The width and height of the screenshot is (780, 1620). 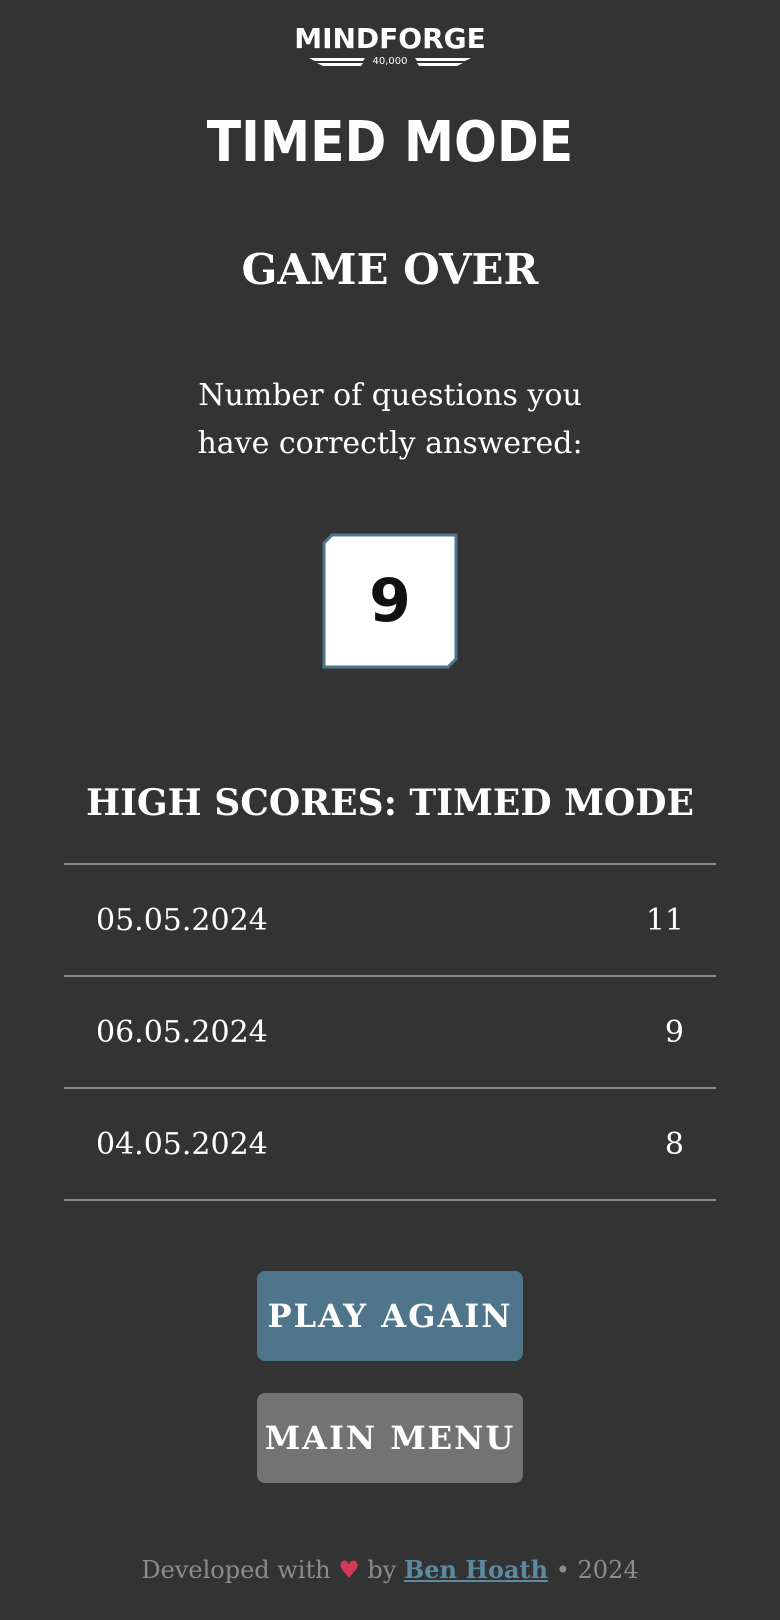 What do you see at coordinates (674, 1144) in the screenshot?
I see `high-score-value: 8` at bounding box center [674, 1144].